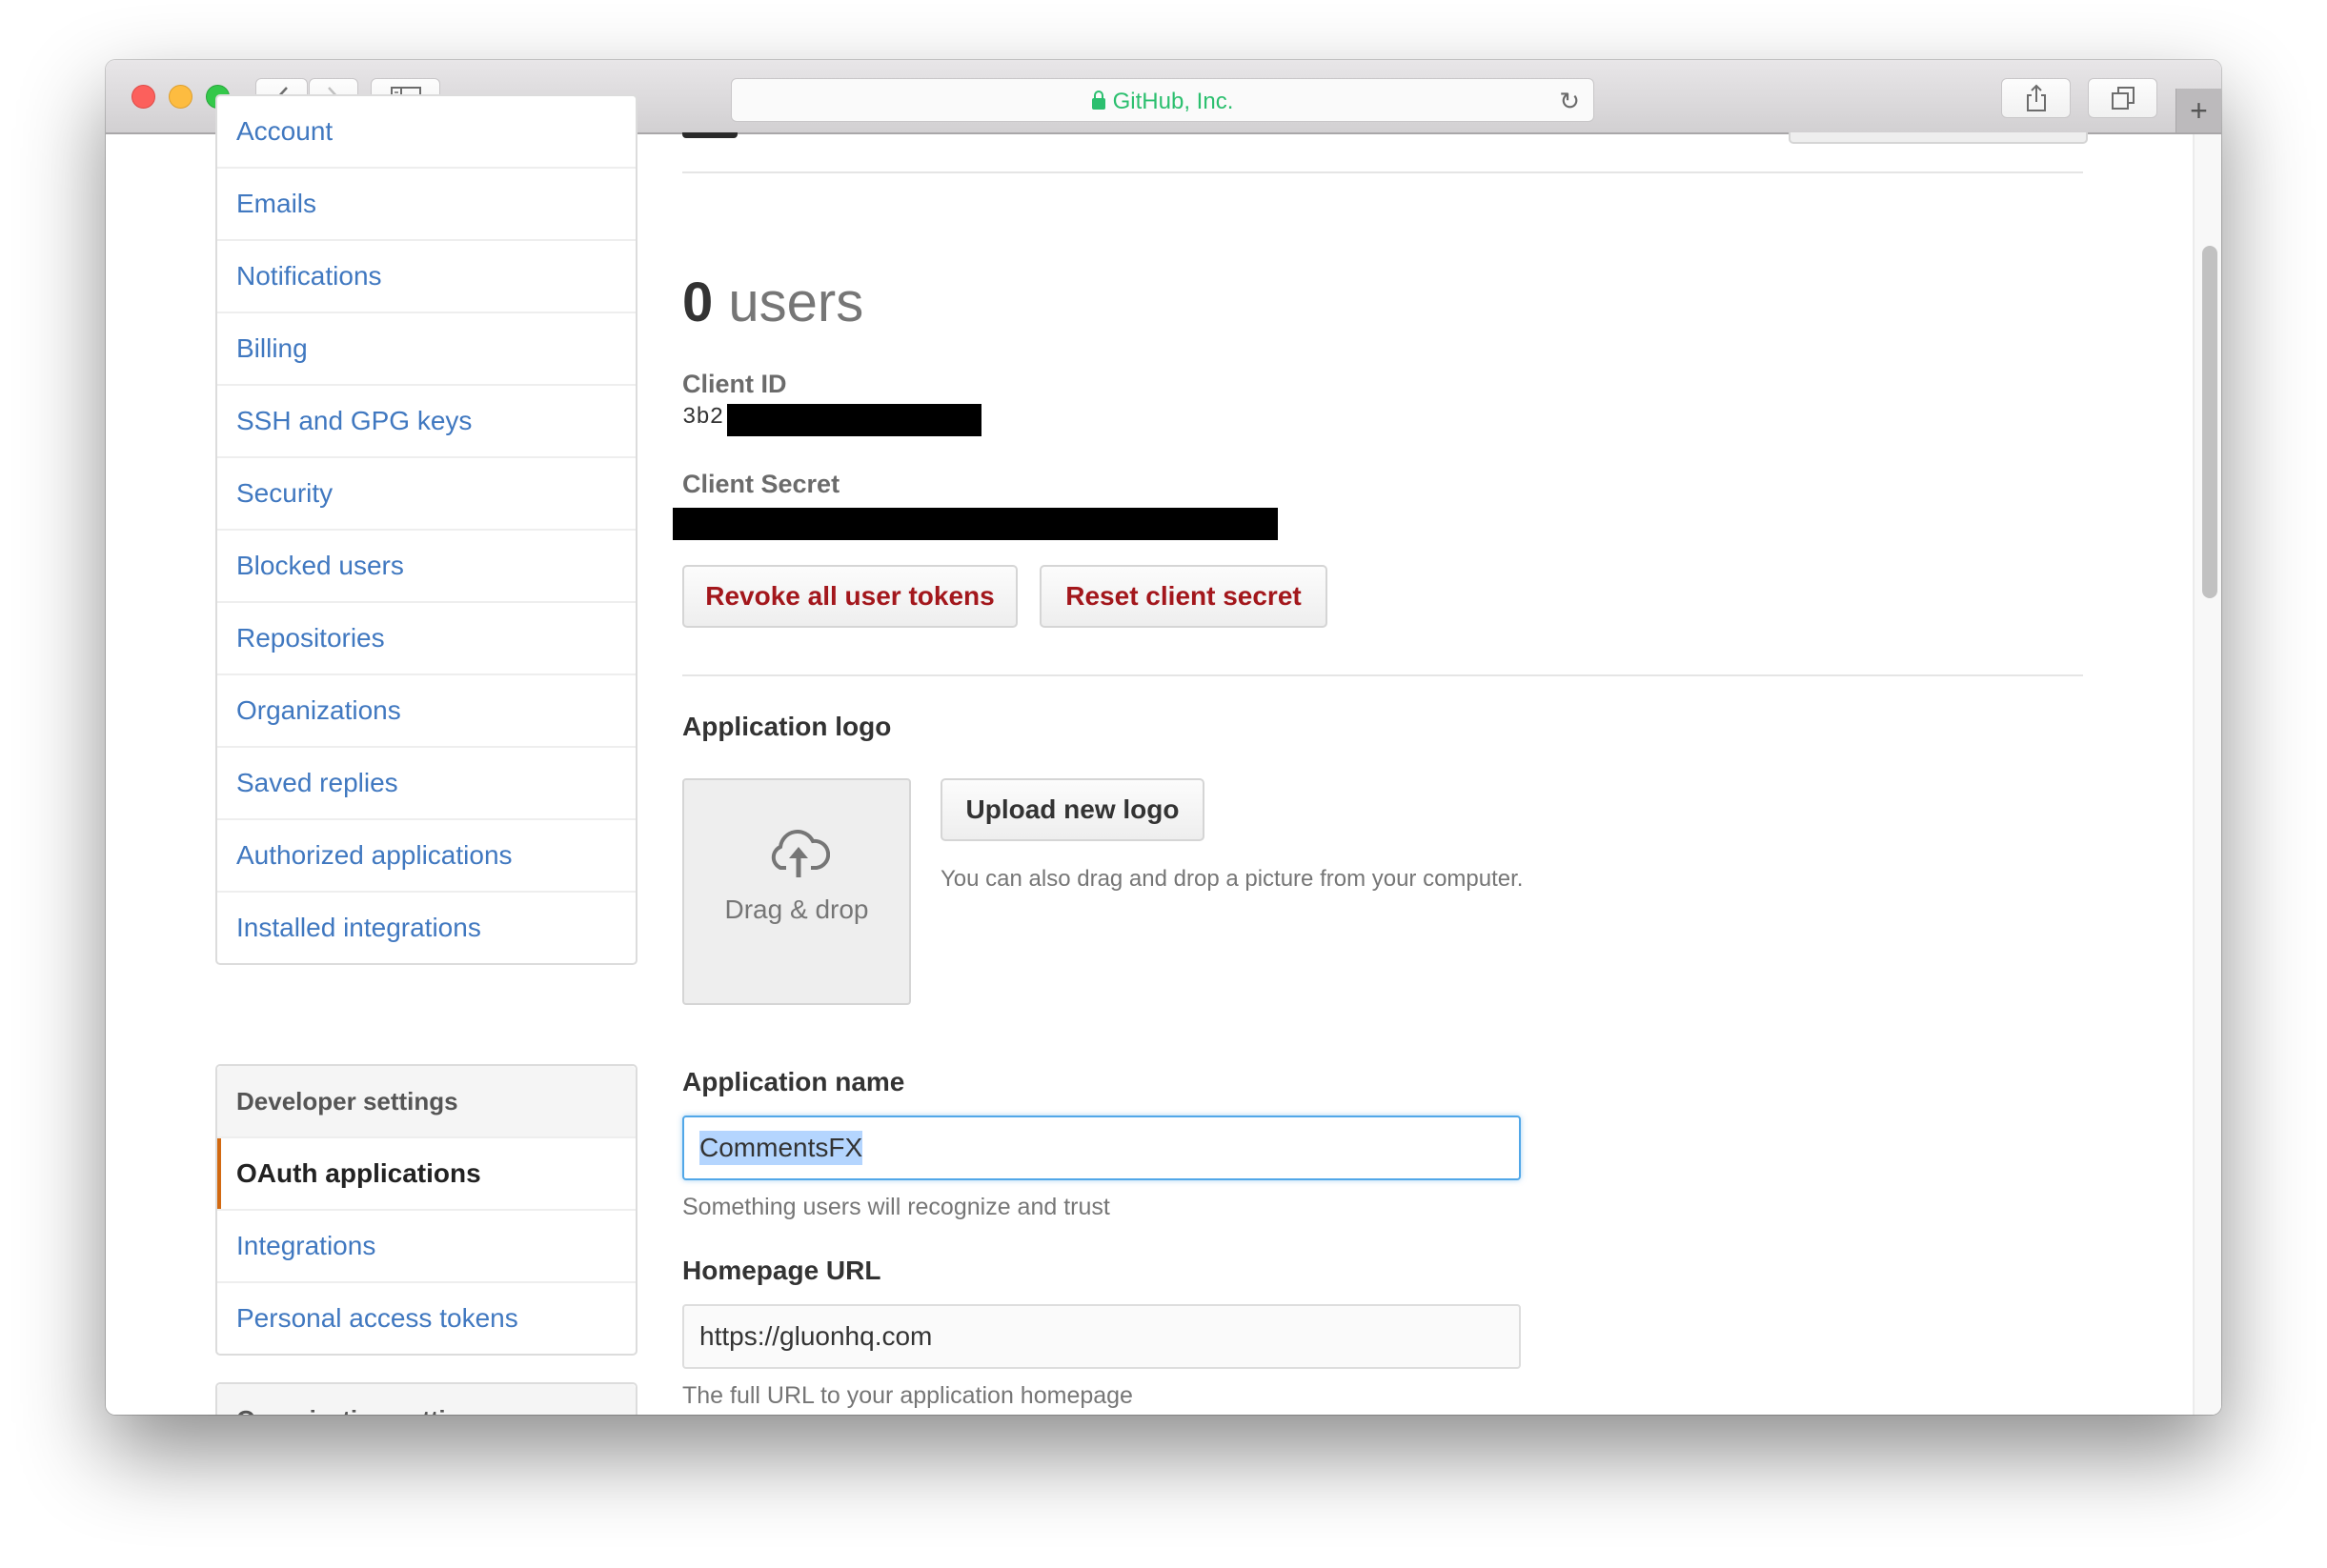 The width and height of the screenshot is (2327, 1568). I want to click on sidebar-item-blocked-users: Blocked users, so click(427, 567).